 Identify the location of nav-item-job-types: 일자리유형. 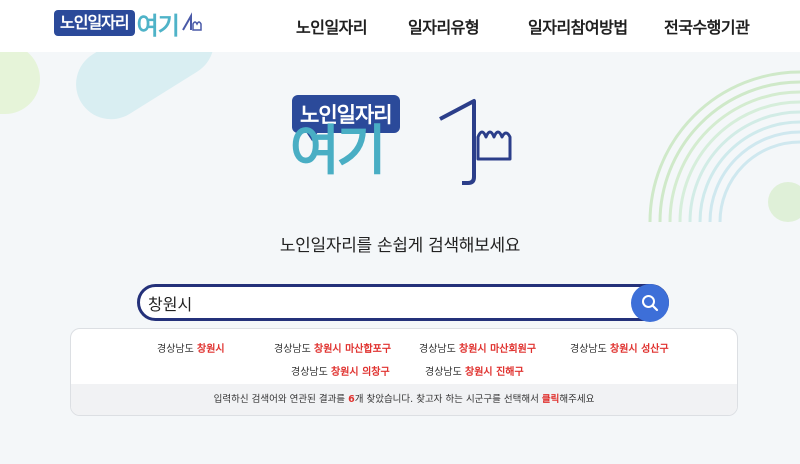
(458, 26).